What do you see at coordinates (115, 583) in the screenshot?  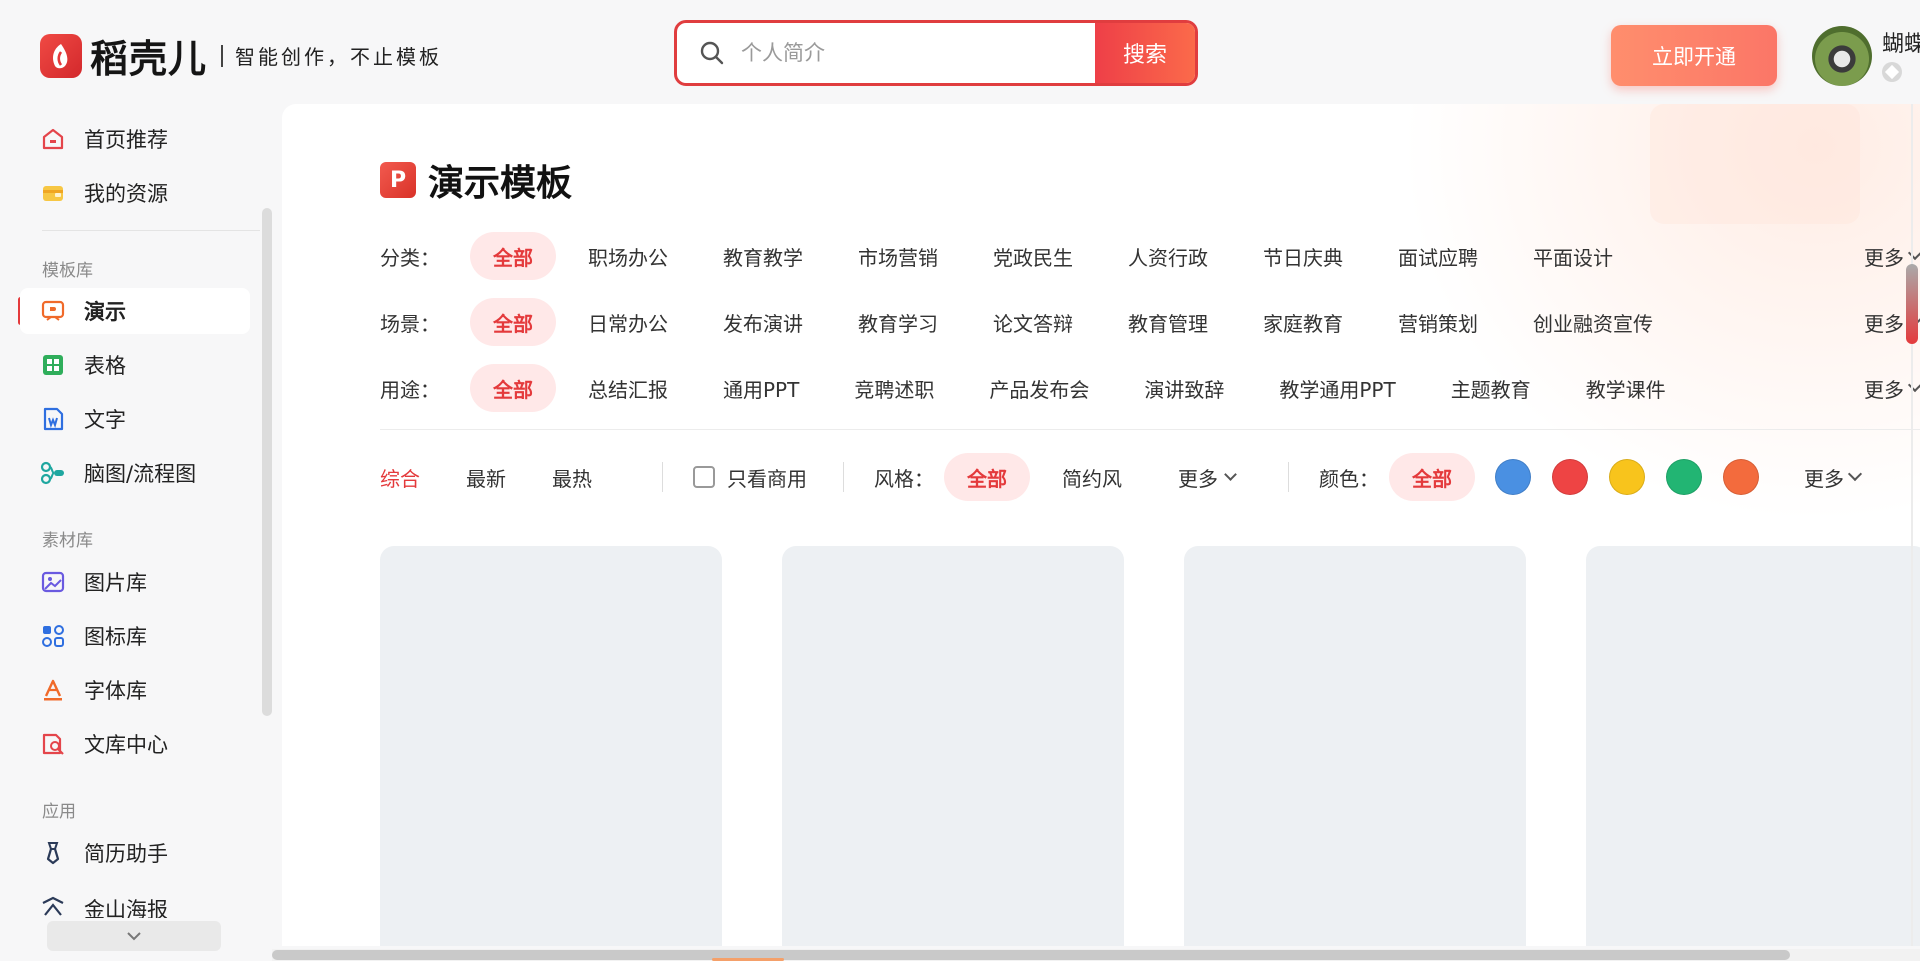 I see `sidebar-item-label: 图片库` at bounding box center [115, 583].